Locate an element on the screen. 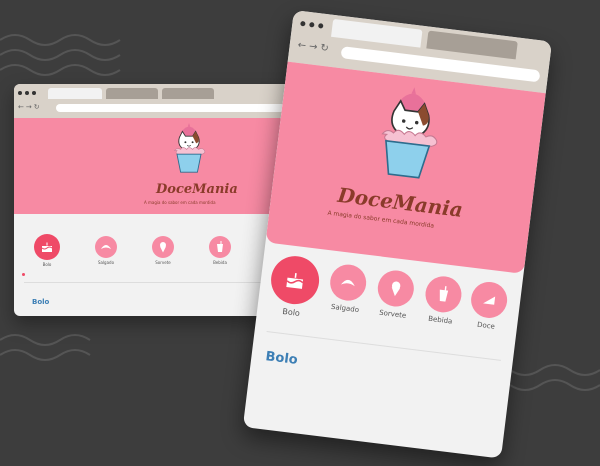 This screenshot has height=466, width=600. divider is located at coordinates (383, 346).